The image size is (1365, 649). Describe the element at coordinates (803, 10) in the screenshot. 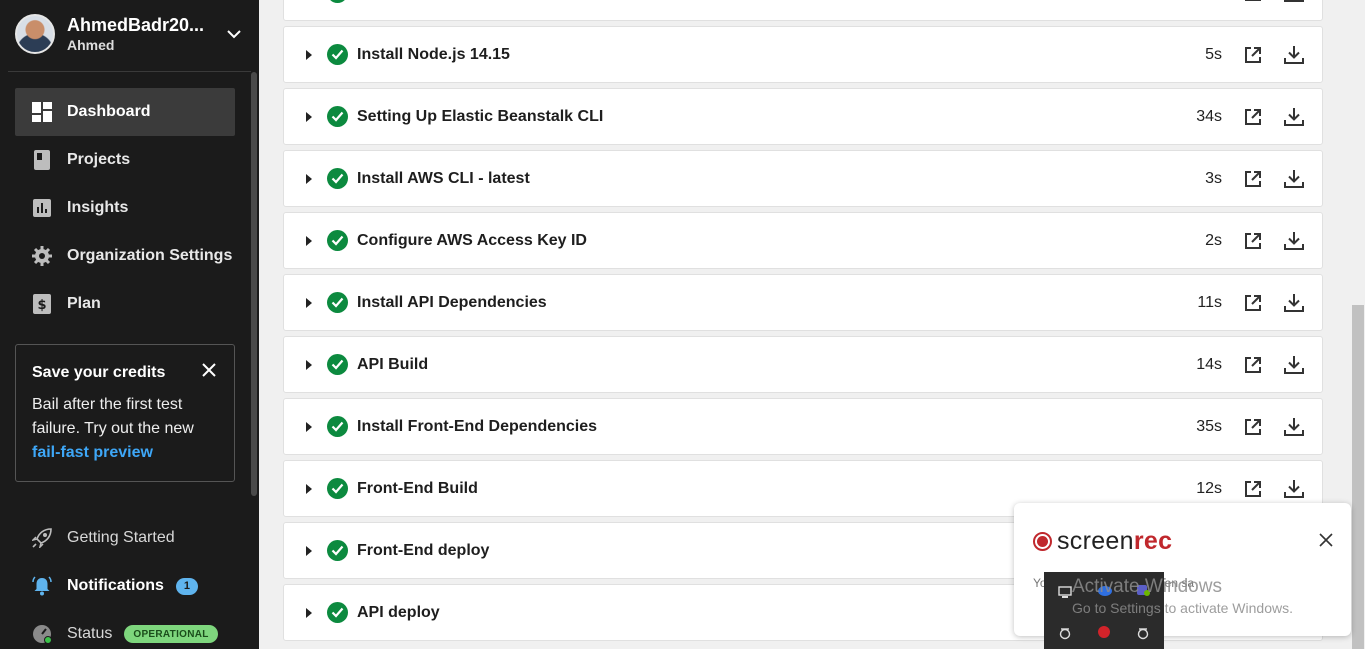

I see `step-row-partial` at that location.